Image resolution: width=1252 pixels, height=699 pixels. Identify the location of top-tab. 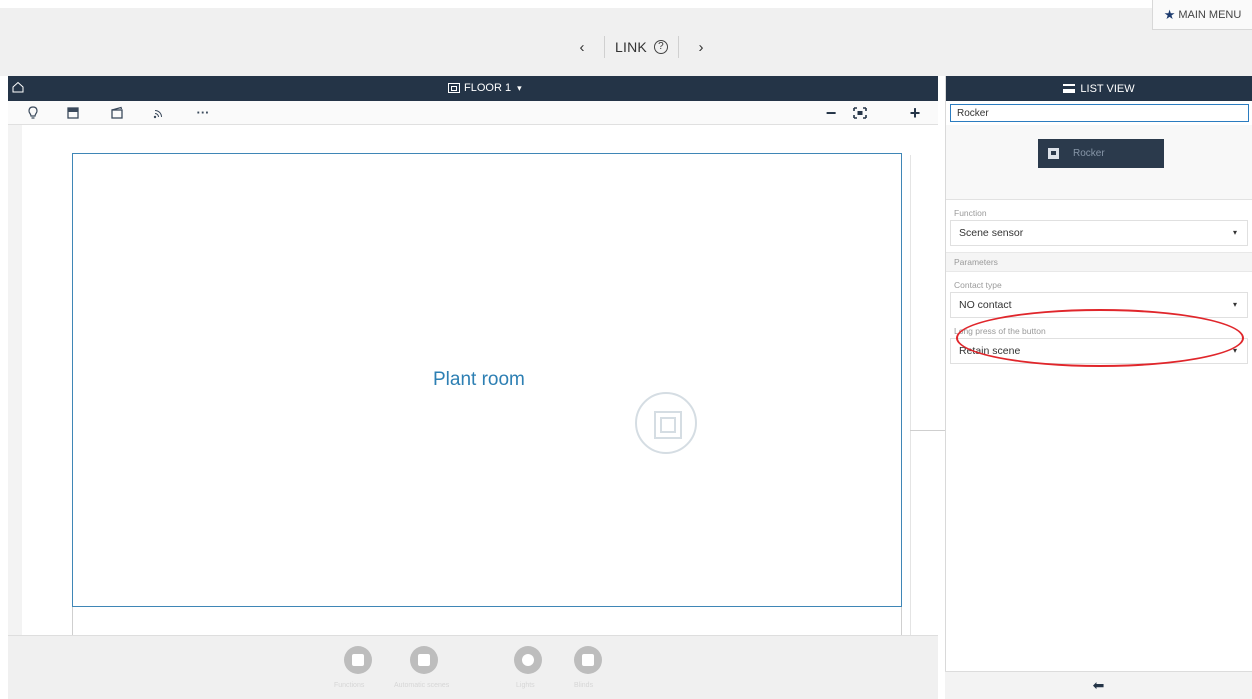
(82, 4).